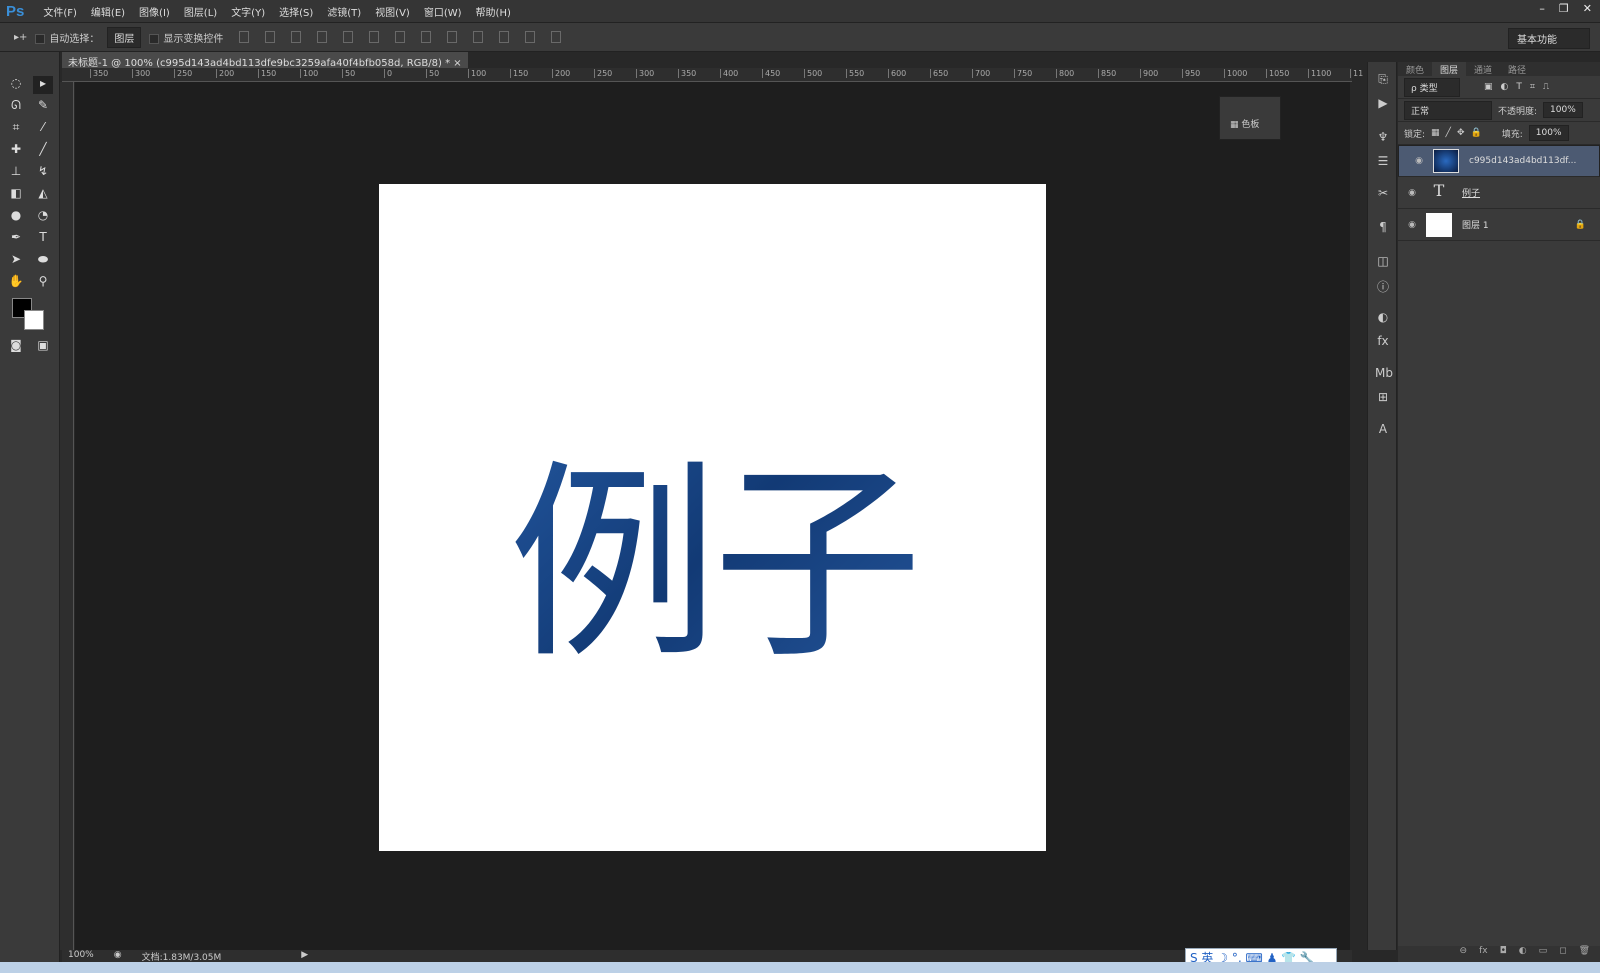 This screenshot has height=973, width=1600. What do you see at coordinates (1483, 69) in the screenshot?
I see `tab-channels: 通道` at bounding box center [1483, 69].